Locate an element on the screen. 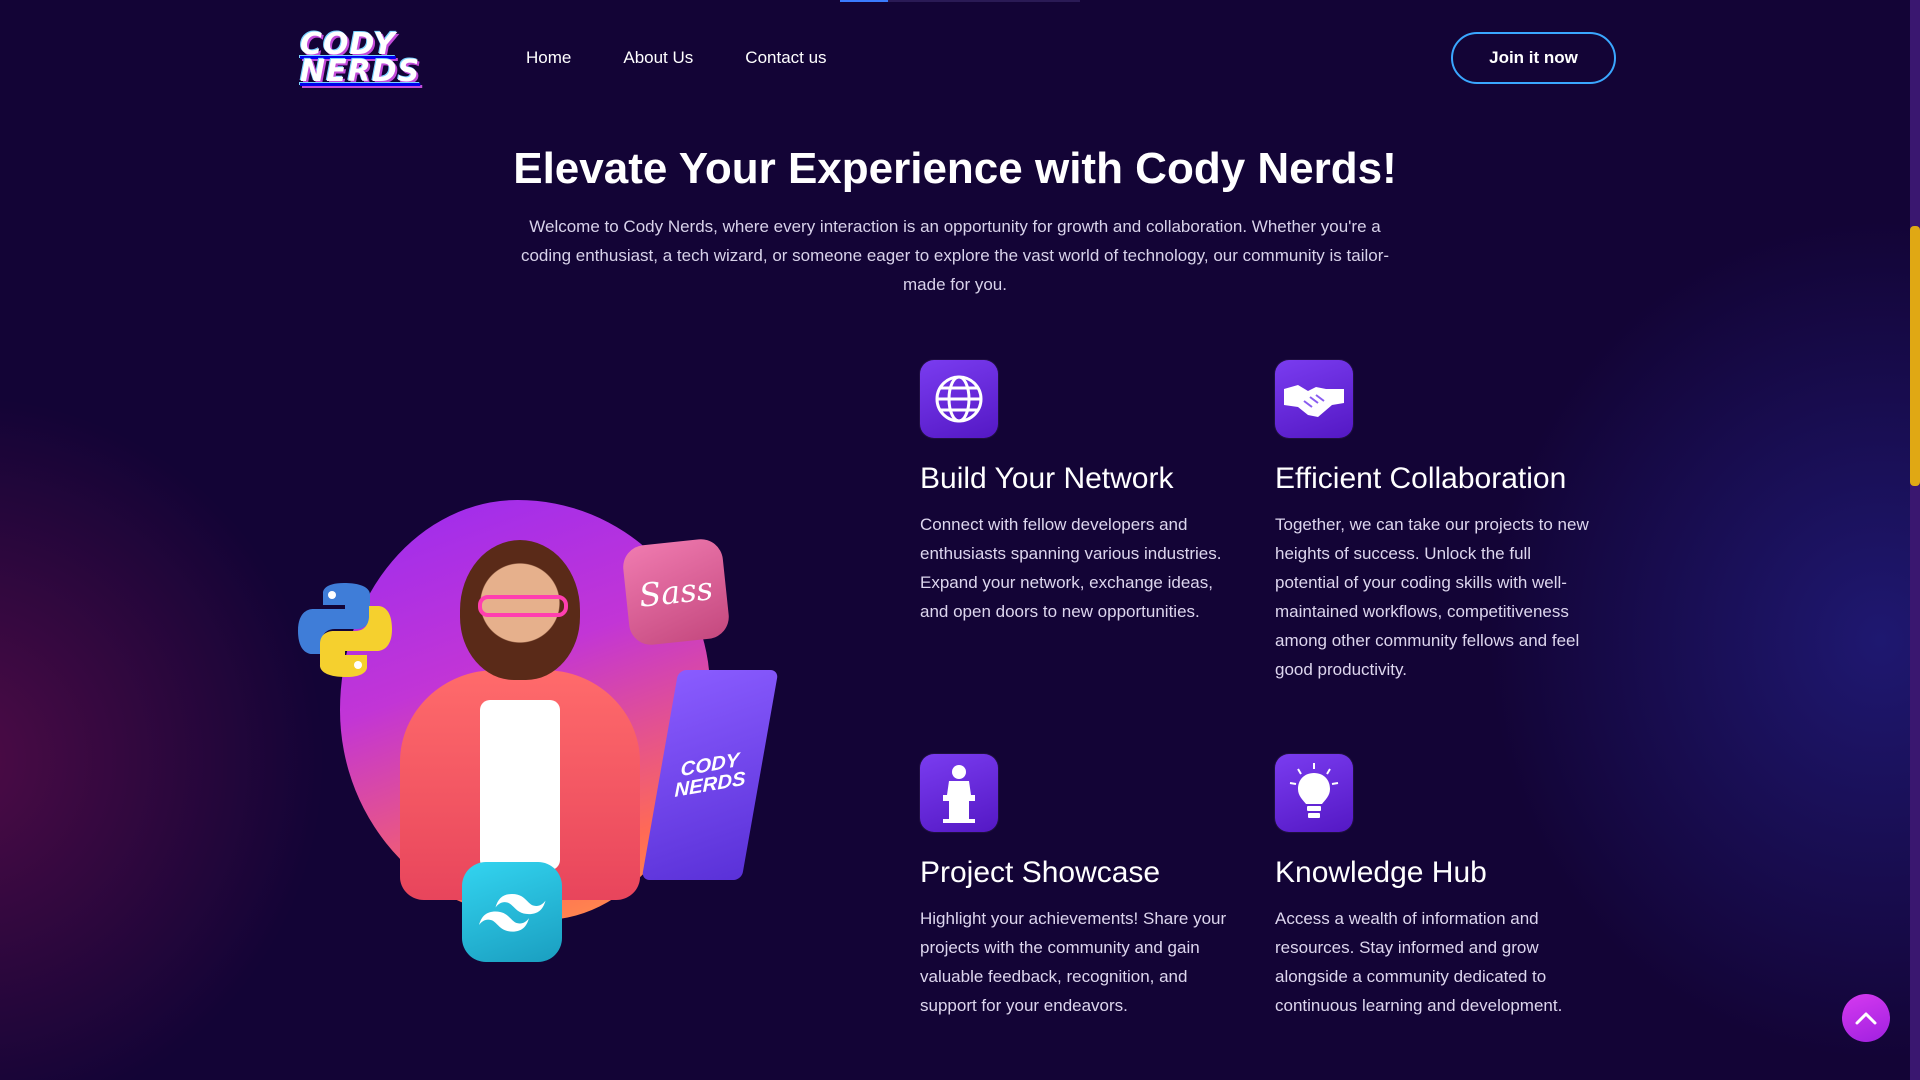  join-button: Join it now is located at coordinates (1533, 58).